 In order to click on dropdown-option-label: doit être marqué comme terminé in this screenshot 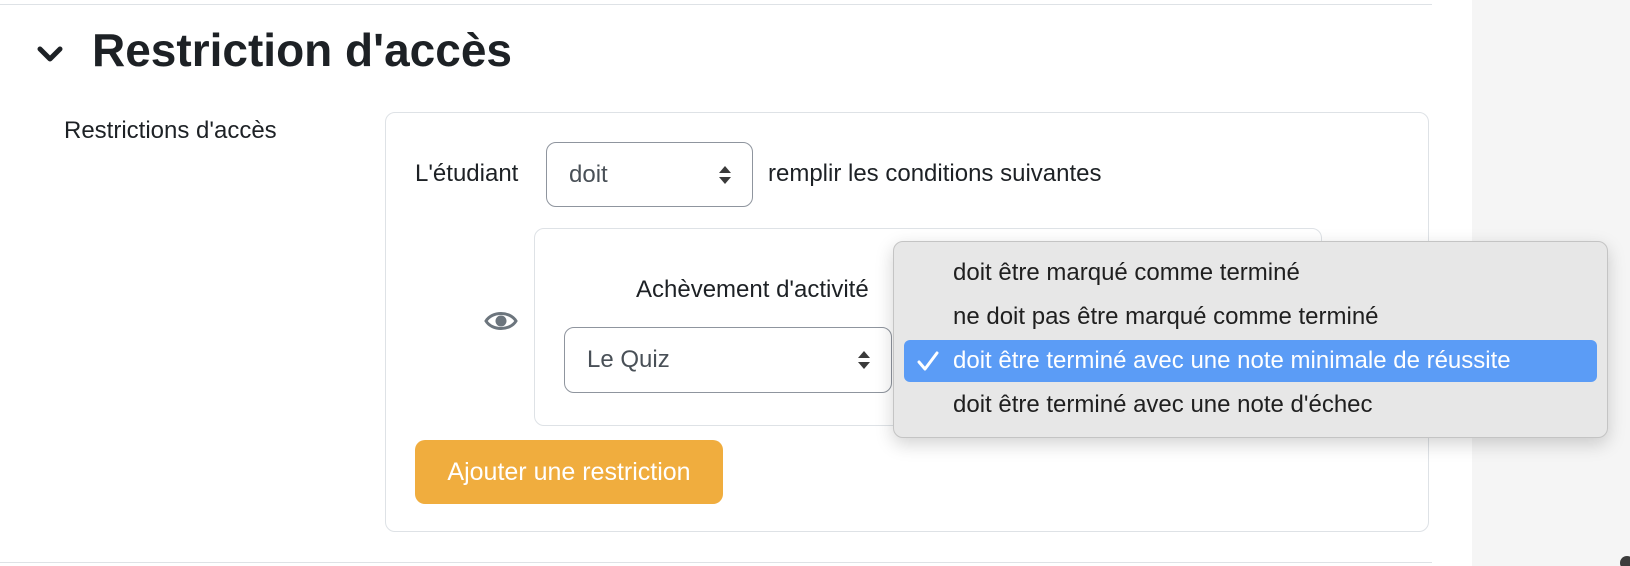, I will do `click(1126, 272)`.